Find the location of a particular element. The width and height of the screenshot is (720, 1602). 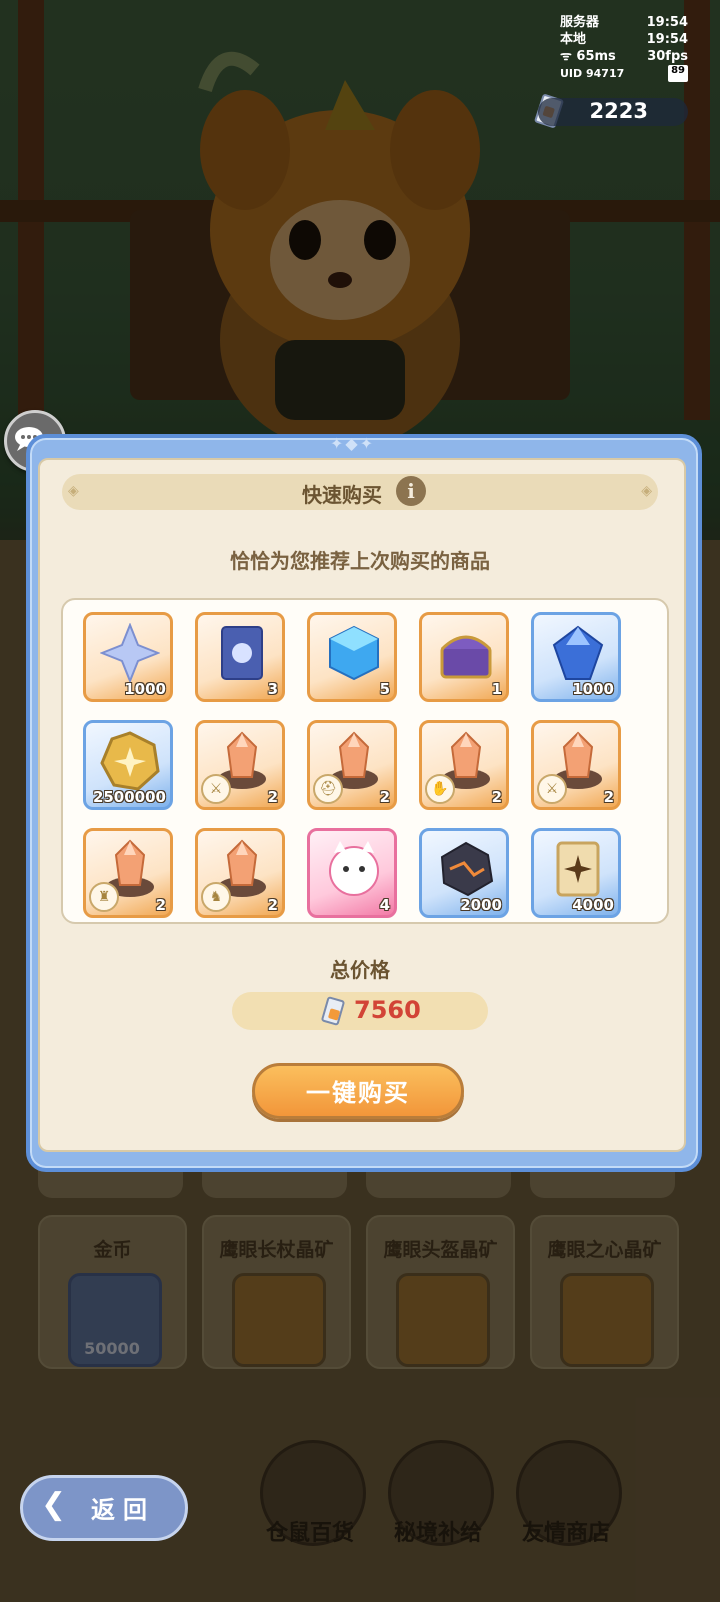

pink-cat-icon is located at coordinates (354, 868).